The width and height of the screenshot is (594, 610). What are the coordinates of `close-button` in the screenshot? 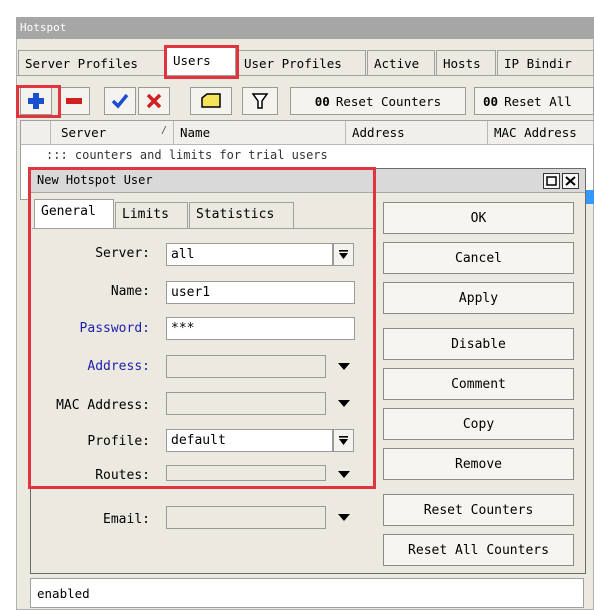 It's located at (570, 181).